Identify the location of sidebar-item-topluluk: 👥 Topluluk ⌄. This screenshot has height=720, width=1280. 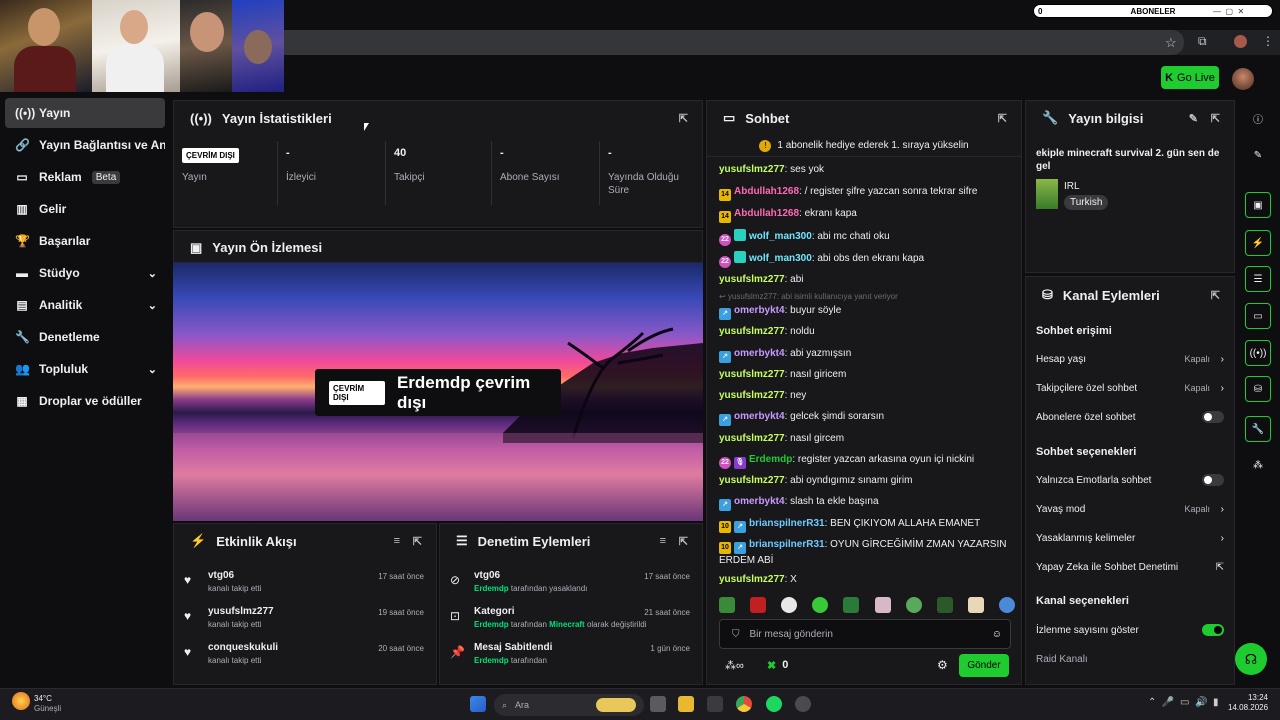
(85, 369).